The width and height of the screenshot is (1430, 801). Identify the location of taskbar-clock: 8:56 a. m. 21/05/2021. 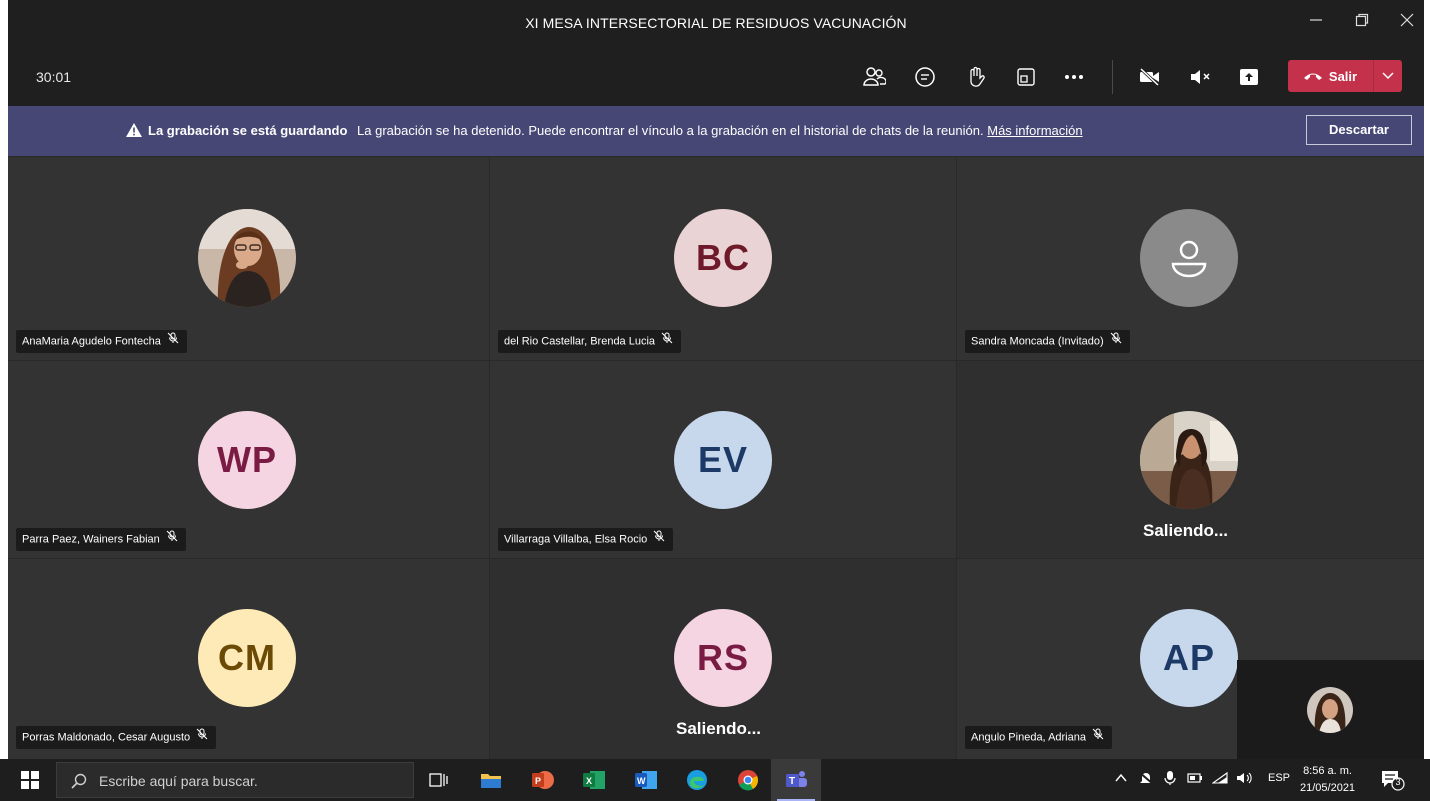
(1327, 780).